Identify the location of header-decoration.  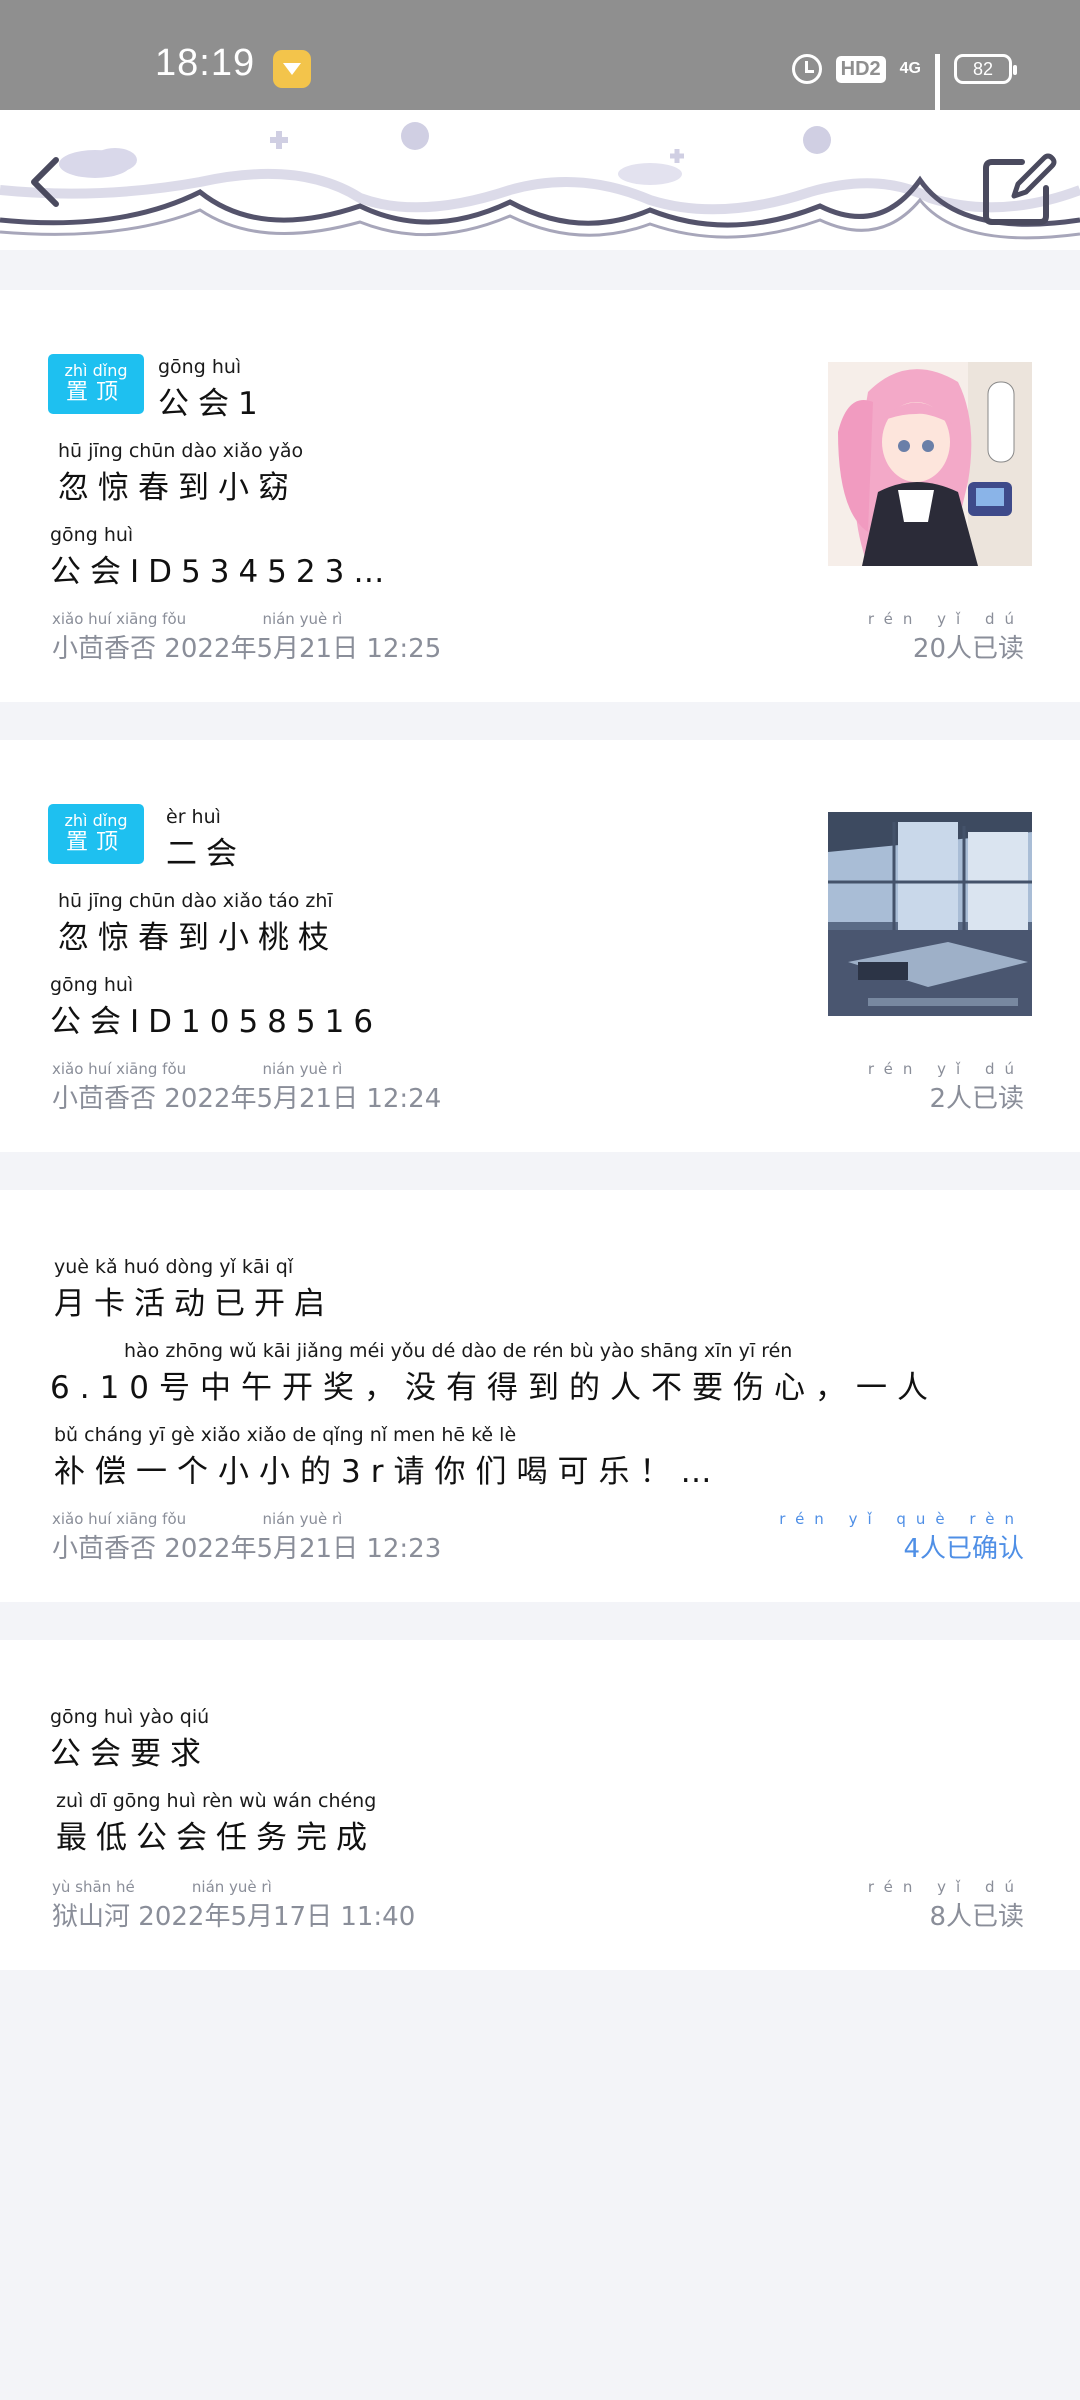
(540, 180).